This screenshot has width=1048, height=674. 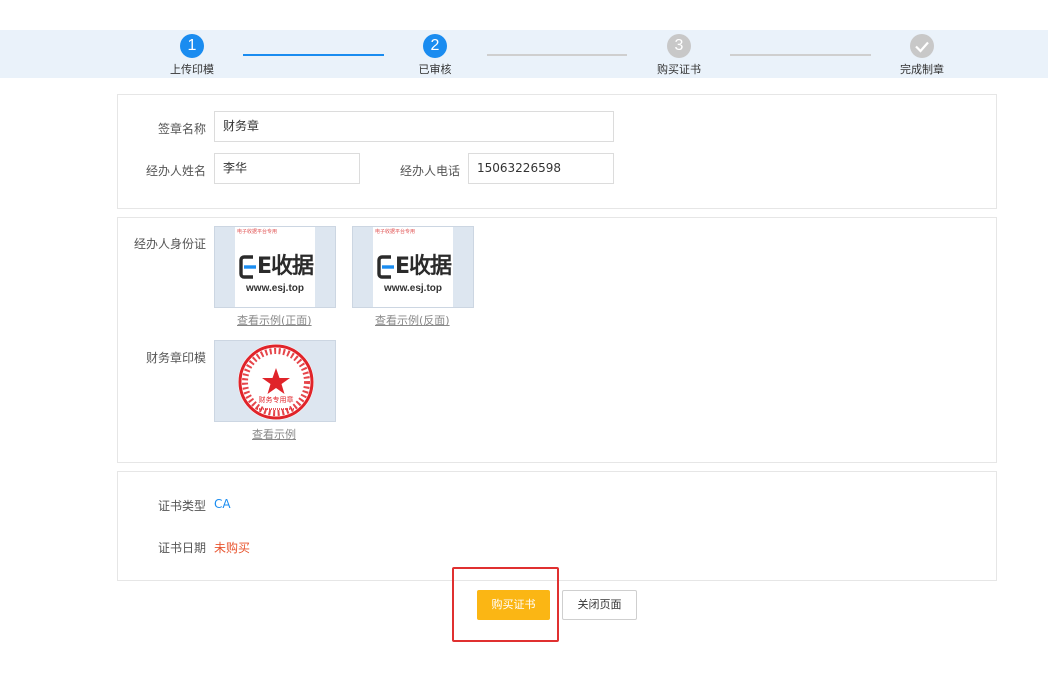 What do you see at coordinates (181, 506) in the screenshot?
I see `cert-type-label: 证书类型` at bounding box center [181, 506].